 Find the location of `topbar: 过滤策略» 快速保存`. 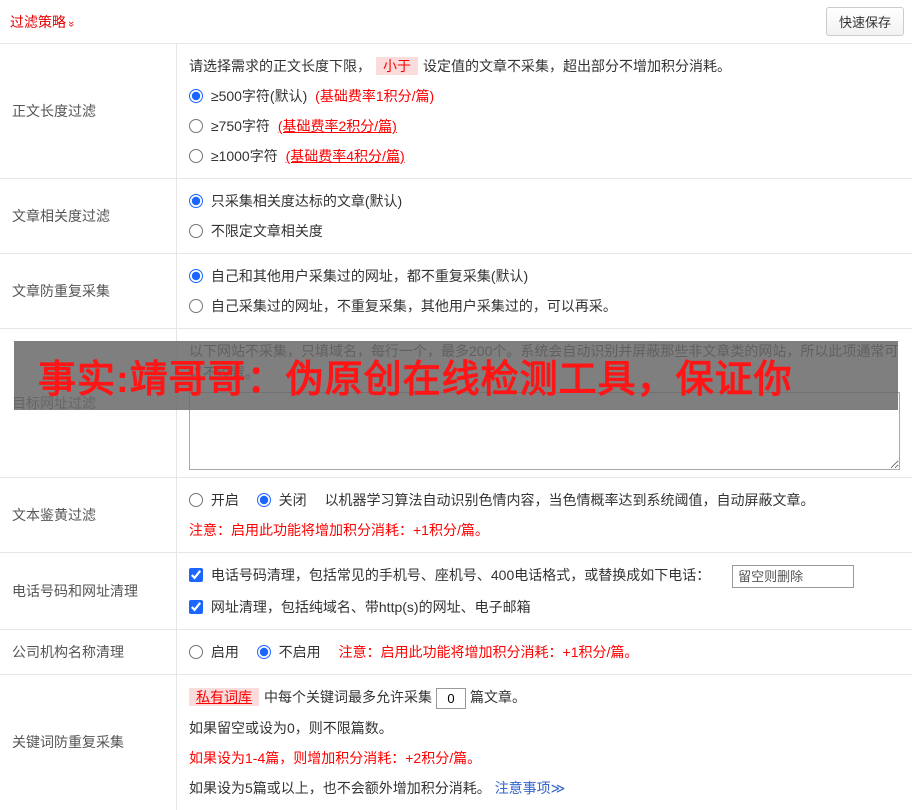

topbar: 过滤策略» 快速保存 is located at coordinates (456, 21).